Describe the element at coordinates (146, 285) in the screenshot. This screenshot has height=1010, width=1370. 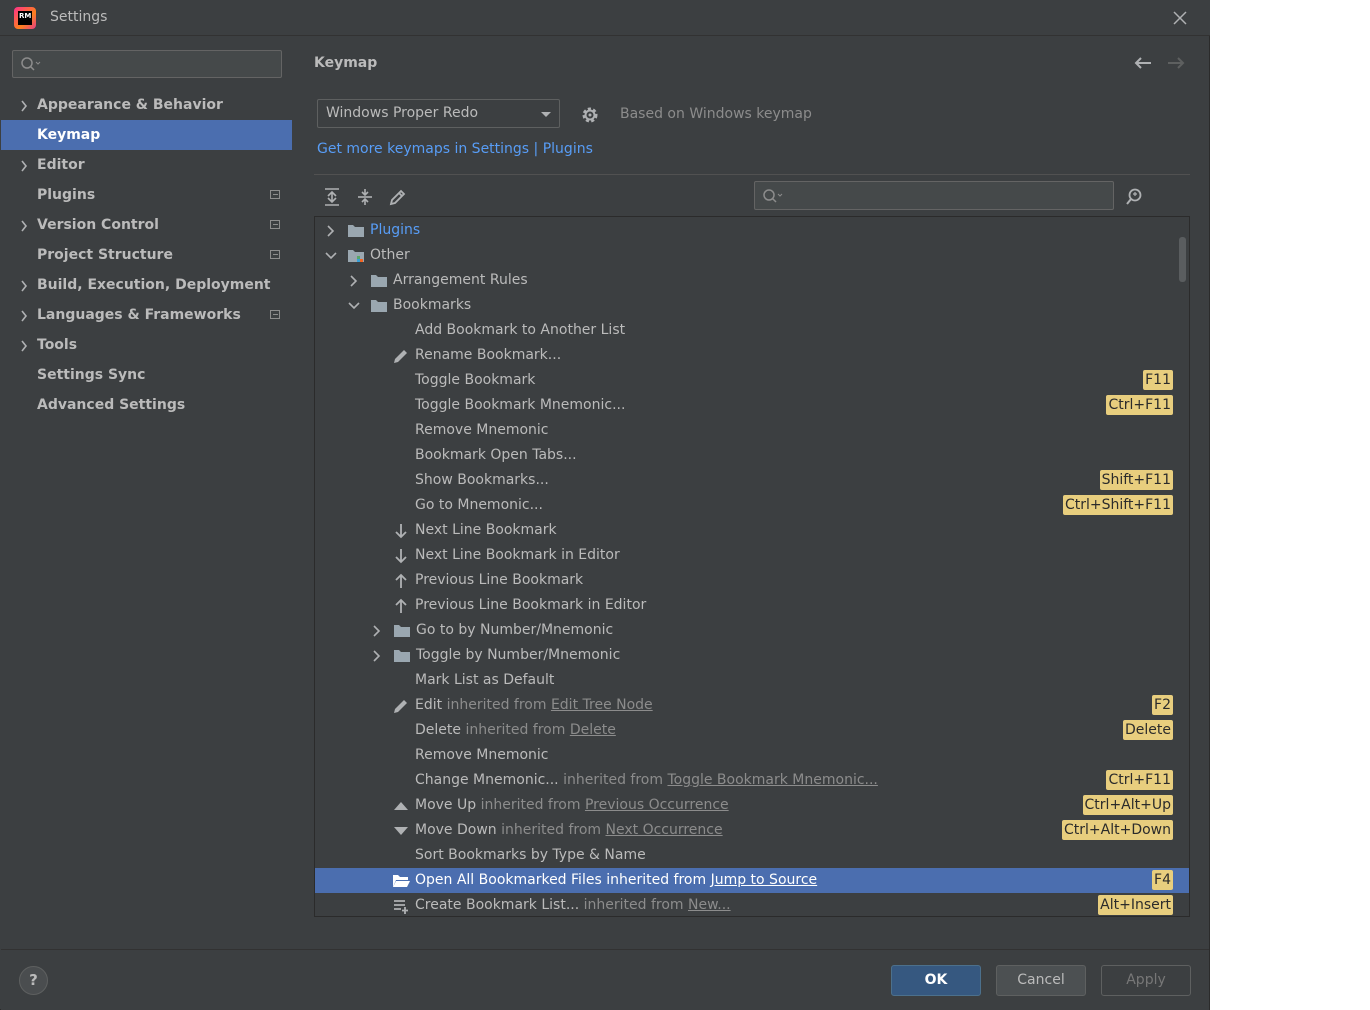
I see `sidebar-item-build-execution-deployment: Build, Execution, Deployment` at that location.